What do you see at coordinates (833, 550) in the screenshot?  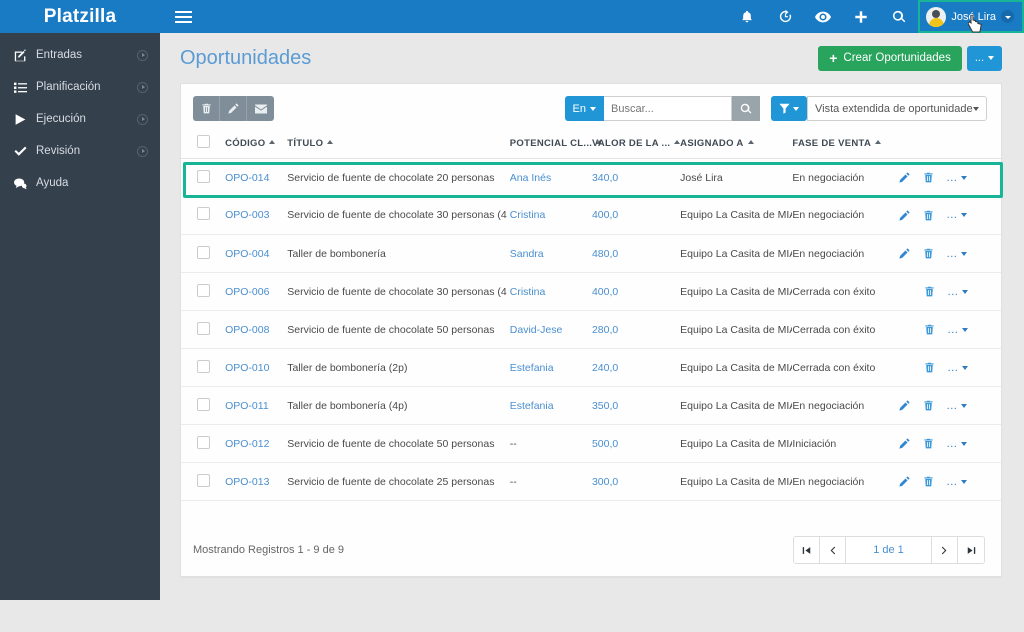 I see `prev-page-button` at bounding box center [833, 550].